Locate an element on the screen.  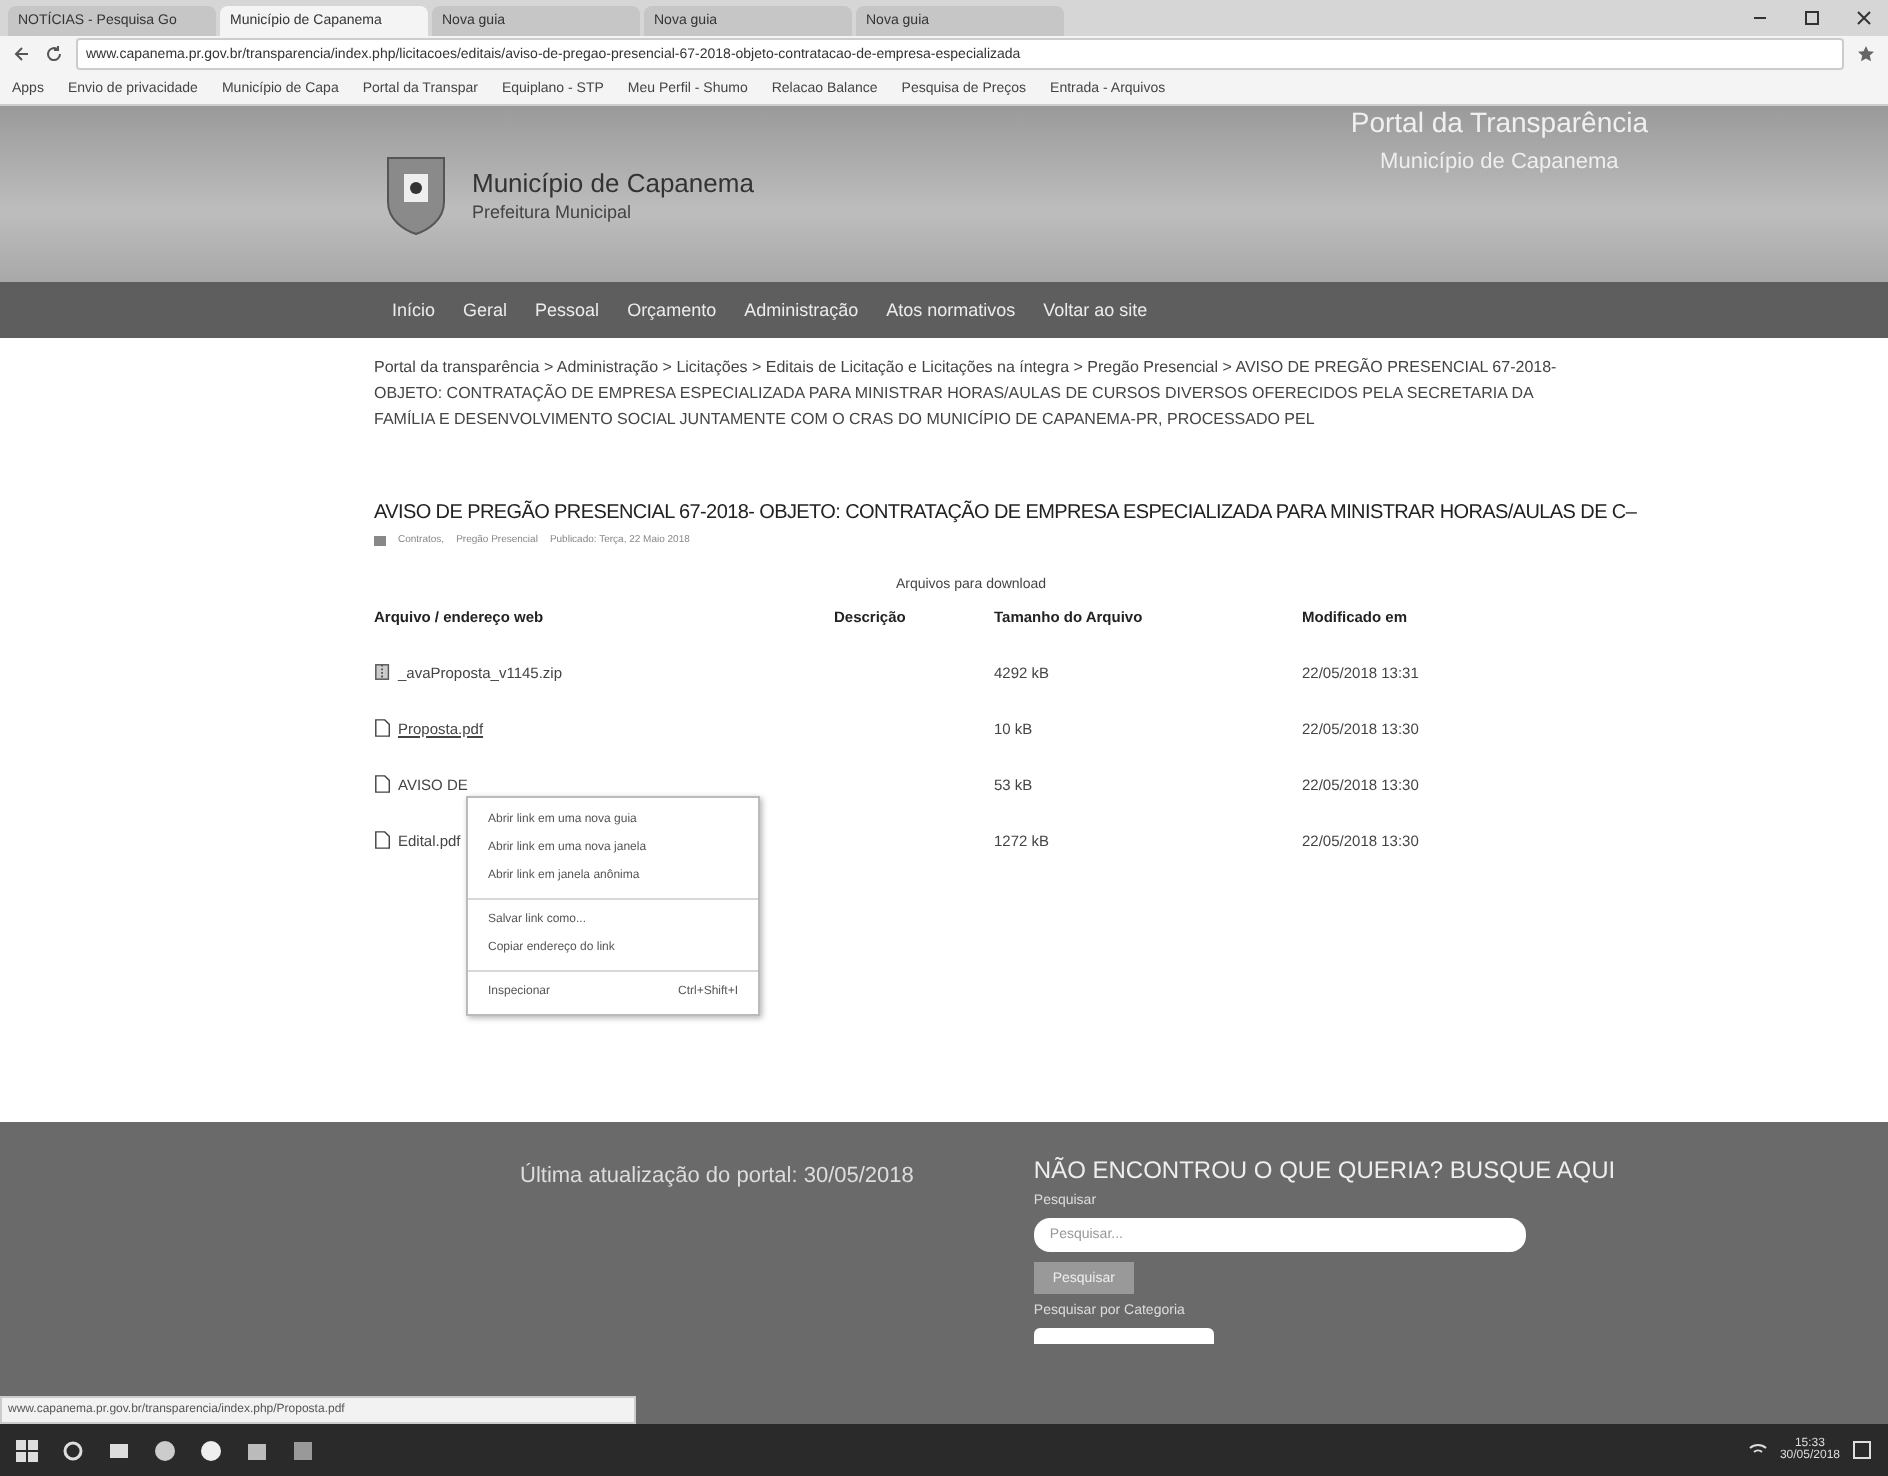
nav-link: Voltar ao site is located at coordinates (1095, 310).